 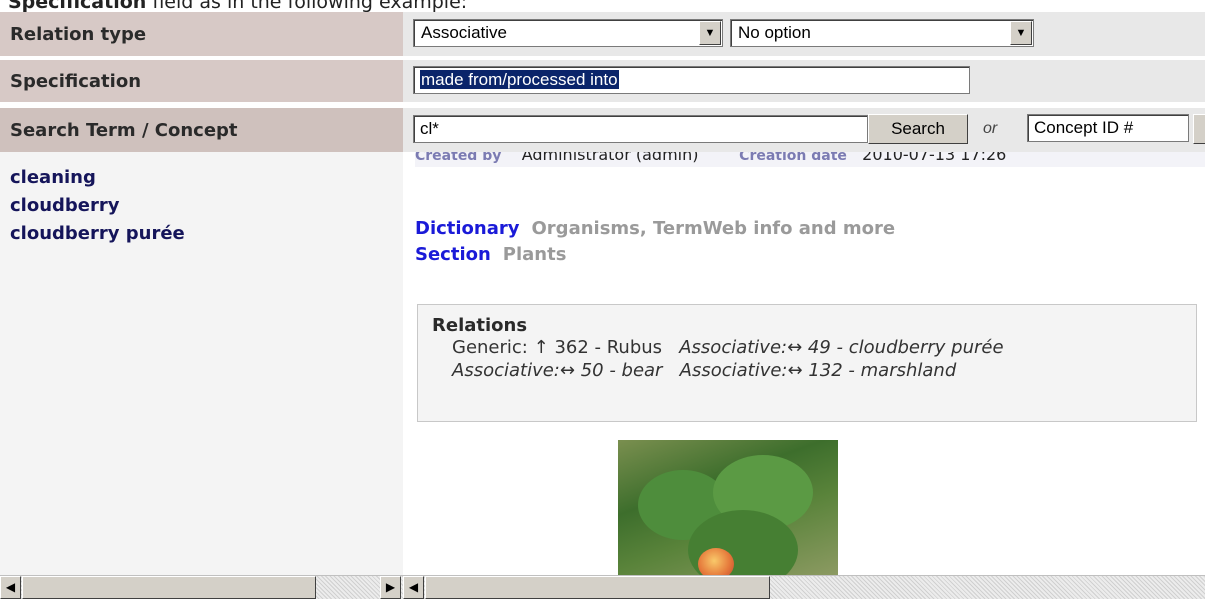 What do you see at coordinates (541, 347) in the screenshot?
I see `arrow-up-icon: ↑` at bounding box center [541, 347].